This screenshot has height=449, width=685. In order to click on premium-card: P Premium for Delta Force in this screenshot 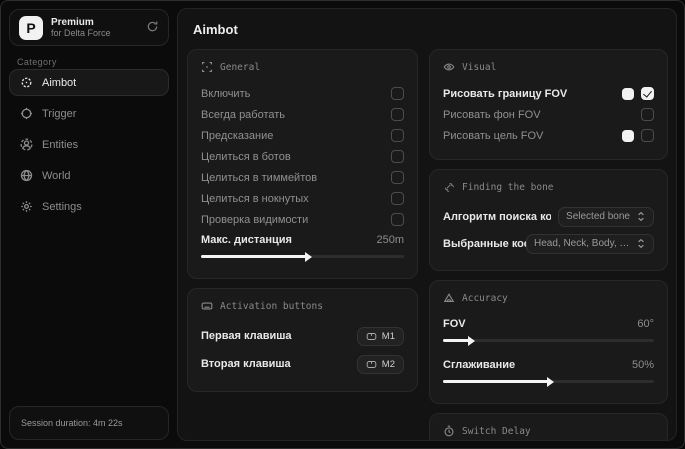, I will do `click(89, 27)`.